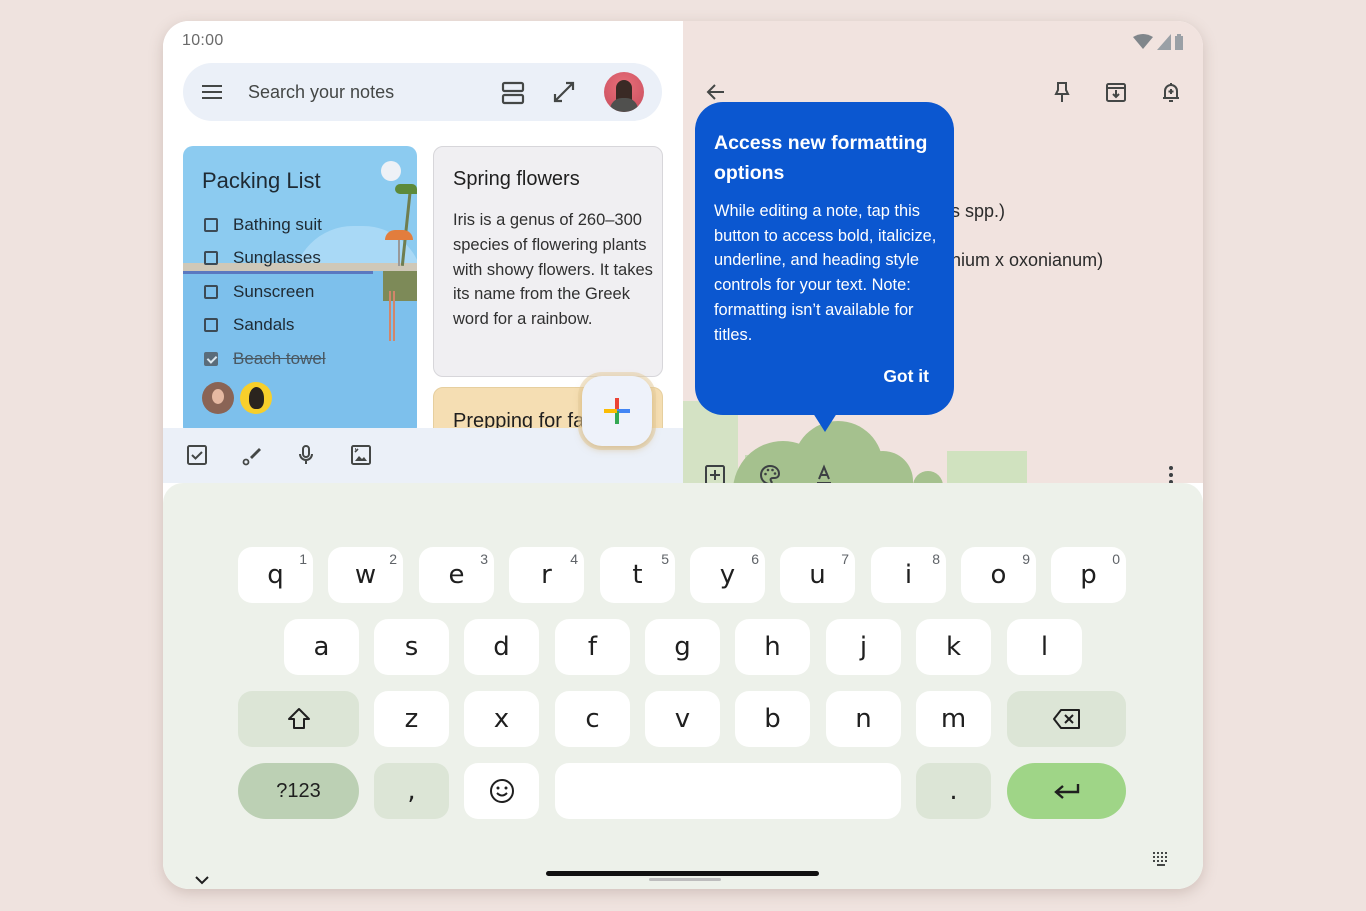 This screenshot has height=911, width=1366. What do you see at coordinates (682, 873) in the screenshot?
I see `gesture-navigation-bar` at bounding box center [682, 873].